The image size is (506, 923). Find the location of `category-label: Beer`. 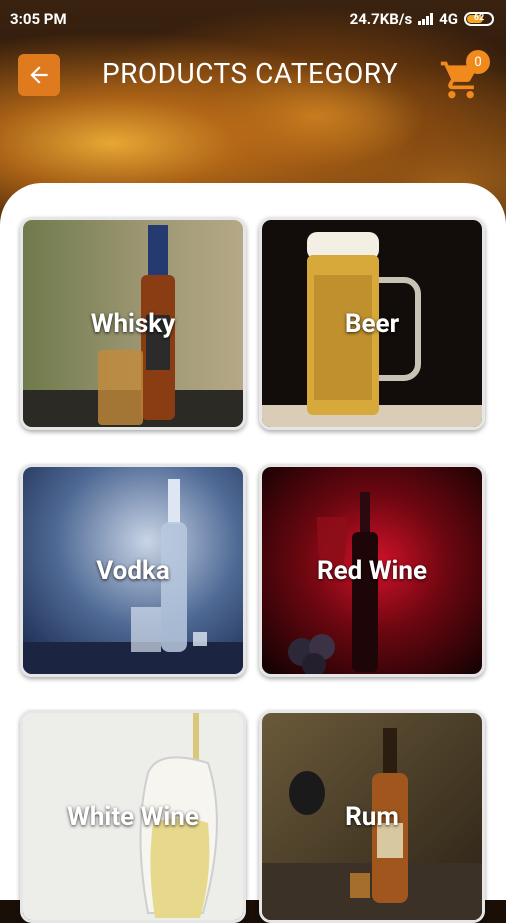

category-label: Beer is located at coordinates (372, 323).